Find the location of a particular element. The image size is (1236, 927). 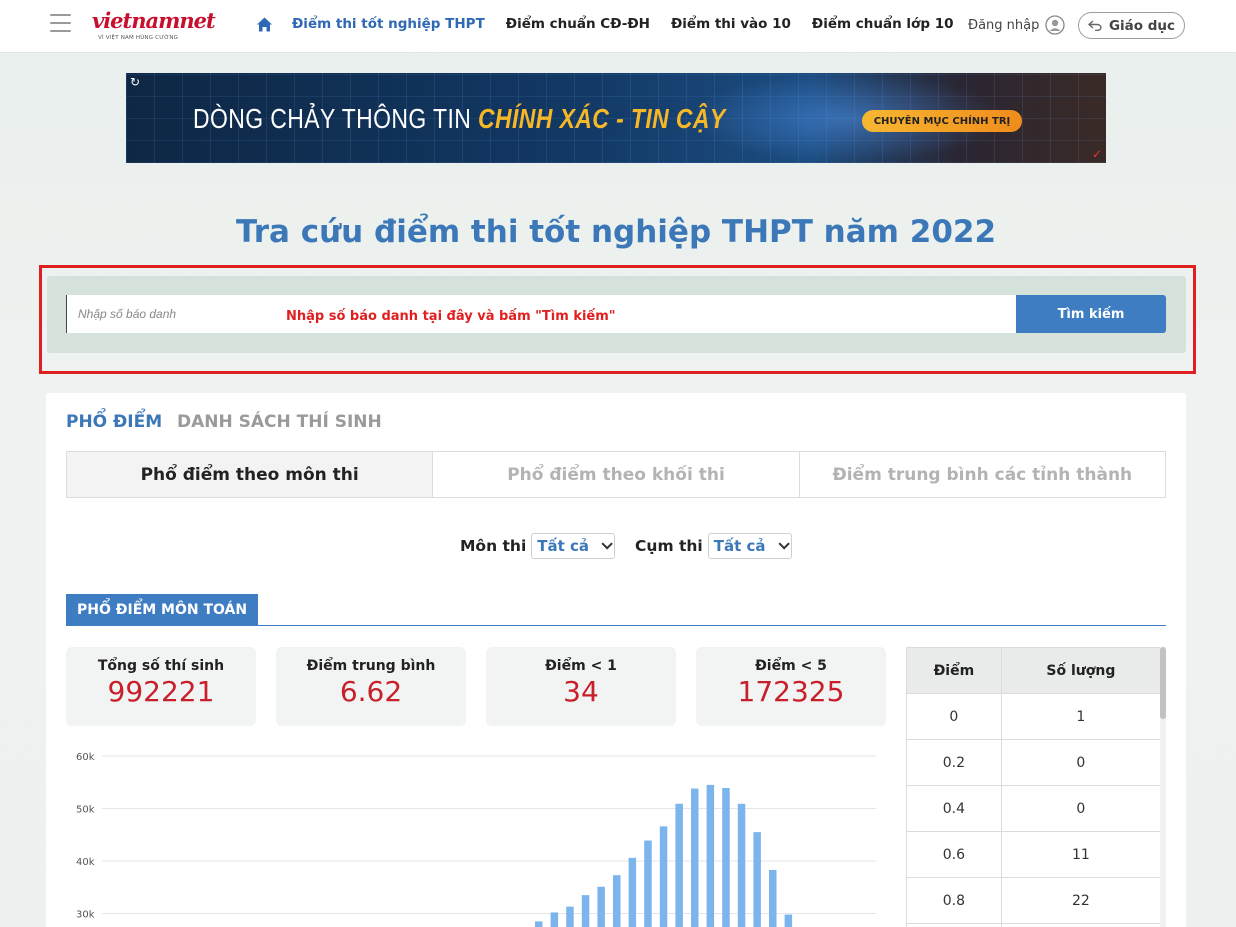

nav-item-grade10-cutoff: Điểm chuẩn lớp 10 is located at coordinates (883, 24).